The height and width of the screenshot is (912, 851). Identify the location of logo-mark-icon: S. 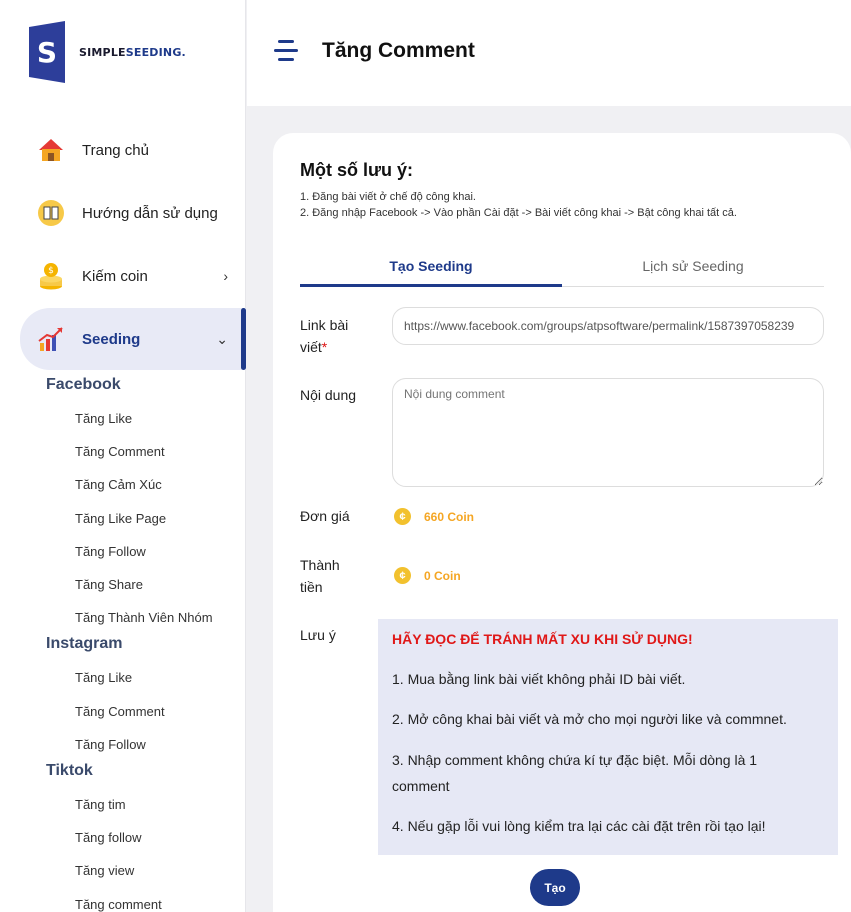
(47, 52).